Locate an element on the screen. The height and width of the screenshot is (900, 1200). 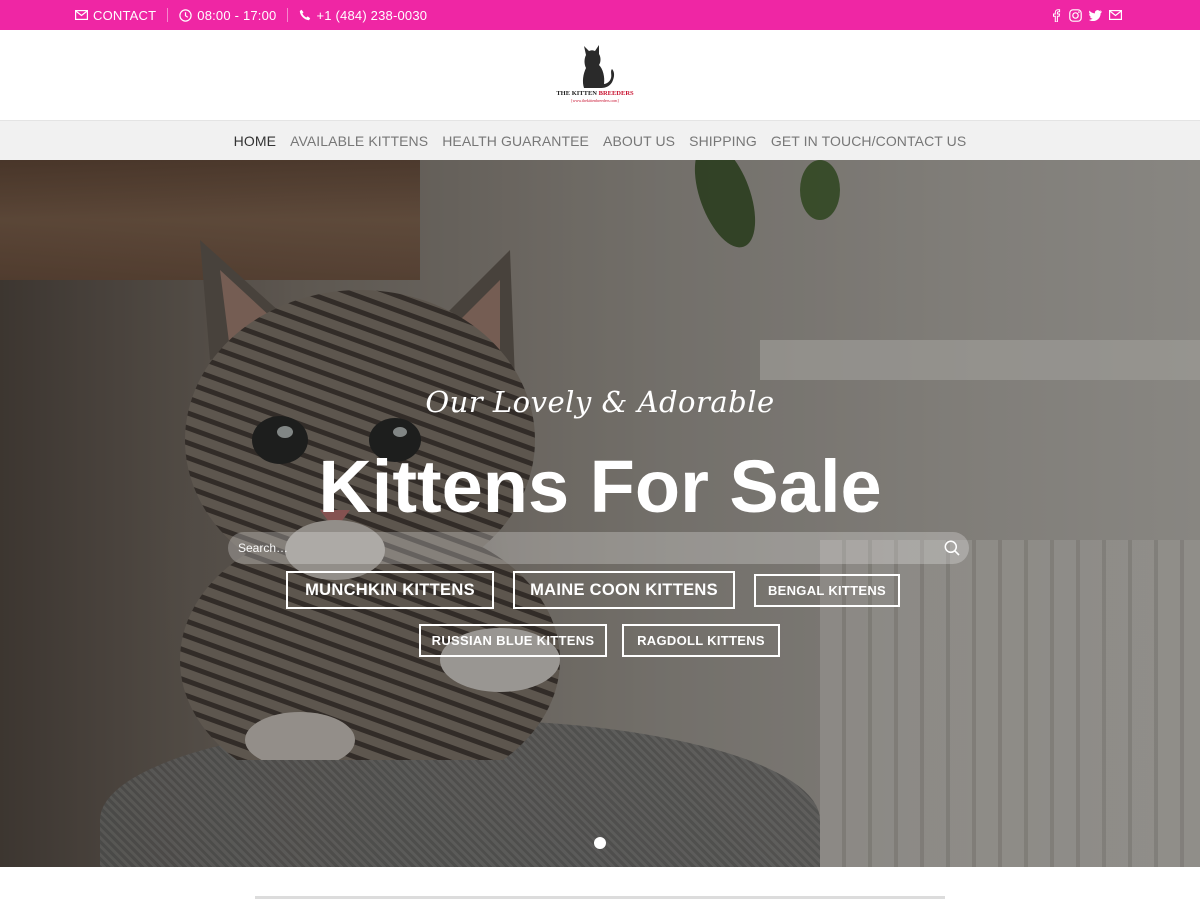
hero-tagline: Our Lovely & Adorable is located at coordinates (600, 402).